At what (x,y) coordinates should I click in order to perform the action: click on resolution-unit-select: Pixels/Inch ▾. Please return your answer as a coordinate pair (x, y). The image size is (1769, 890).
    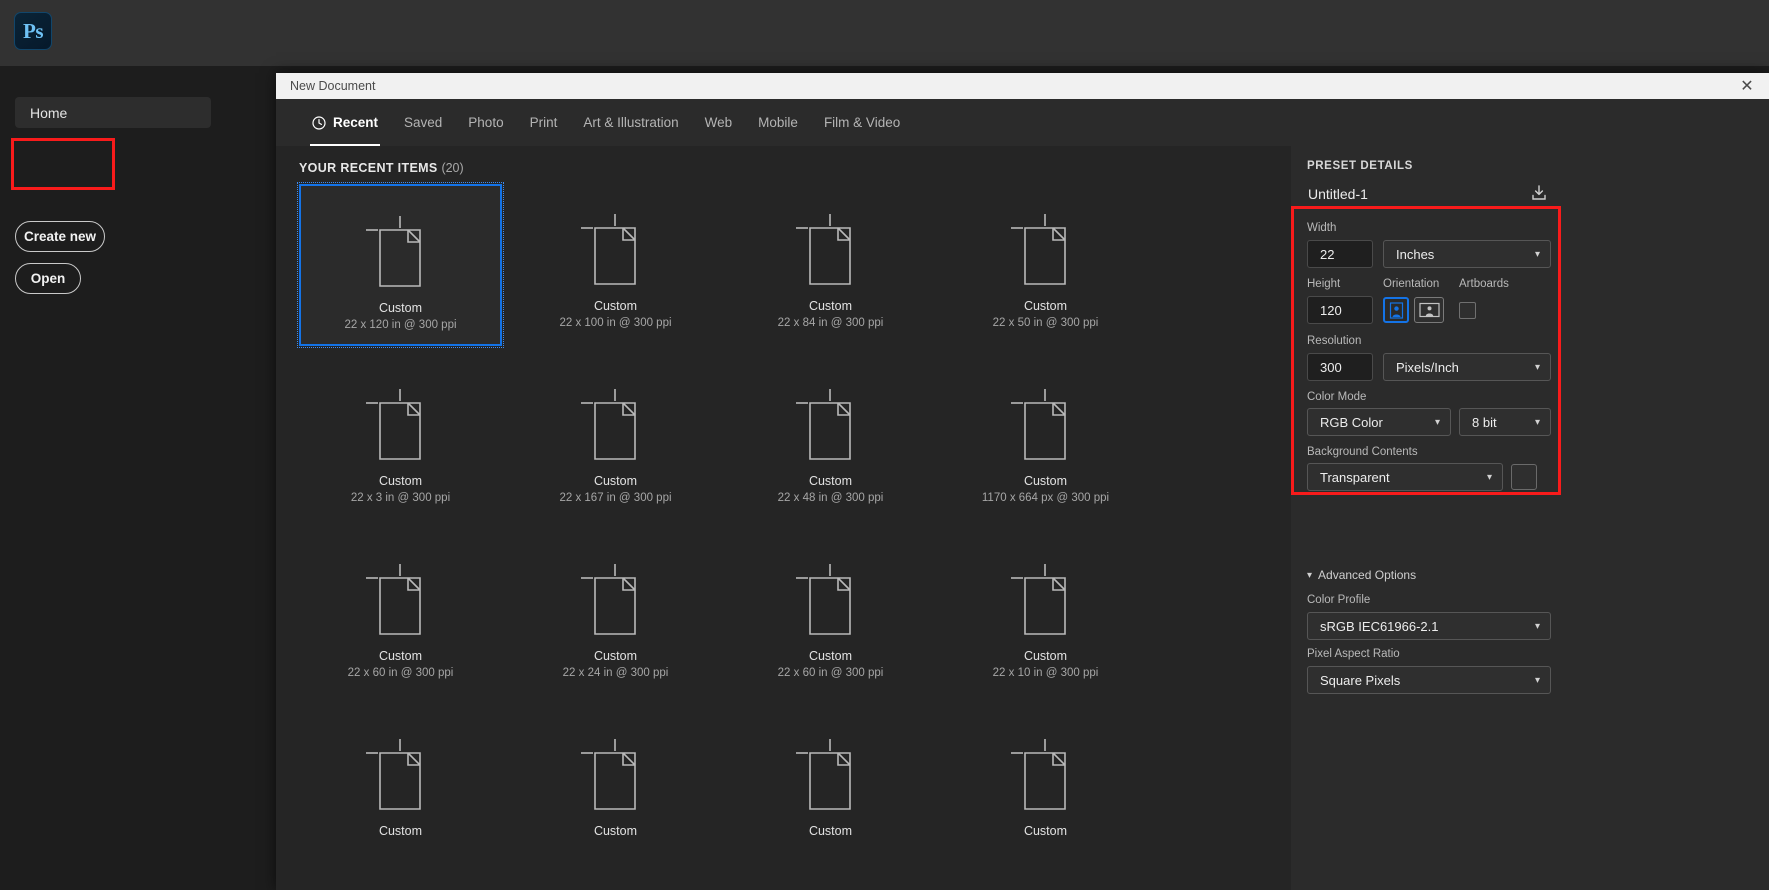
    Looking at the image, I should click on (1467, 367).